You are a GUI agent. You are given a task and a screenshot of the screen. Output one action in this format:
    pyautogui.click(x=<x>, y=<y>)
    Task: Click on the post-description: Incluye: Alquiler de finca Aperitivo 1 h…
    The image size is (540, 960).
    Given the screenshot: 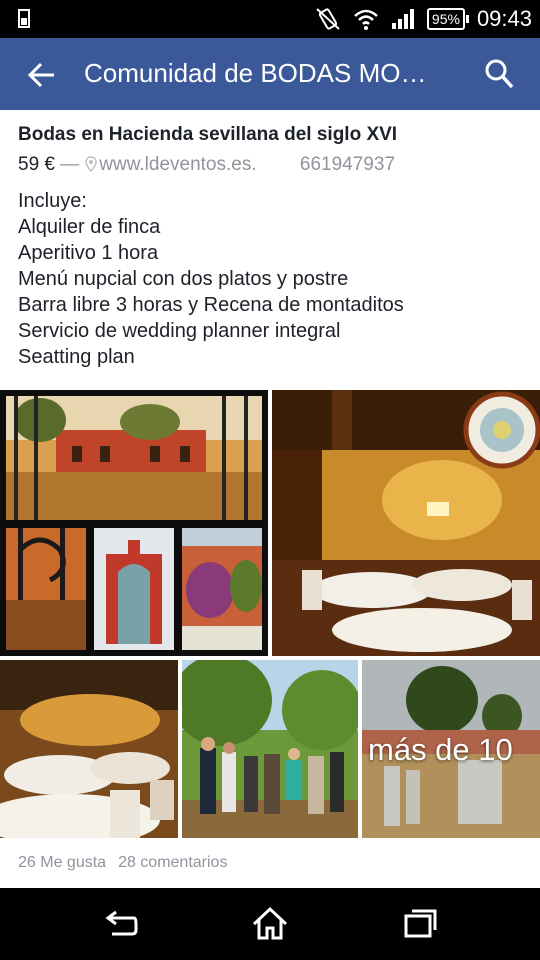 What is the action you would take?
    pyautogui.click(x=211, y=279)
    